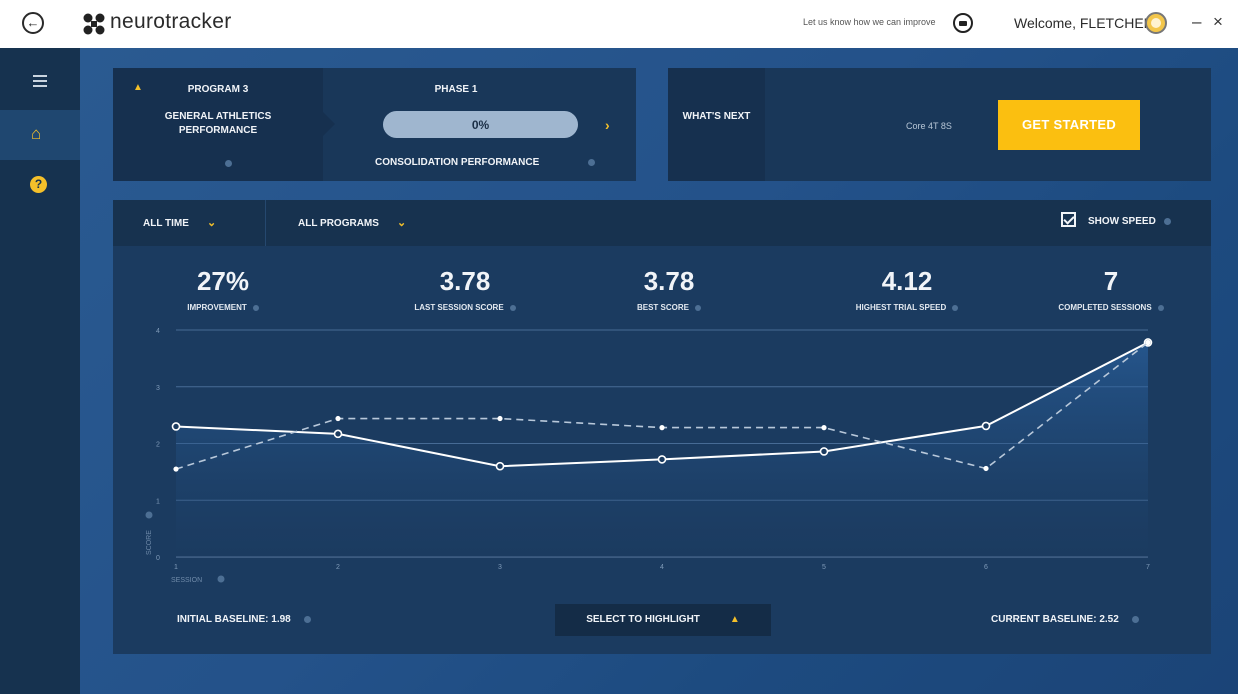 This screenshot has height=694, width=1238. Describe the element at coordinates (869, 22) in the screenshot. I see `feedback-link: Let us know how we can improve` at that location.